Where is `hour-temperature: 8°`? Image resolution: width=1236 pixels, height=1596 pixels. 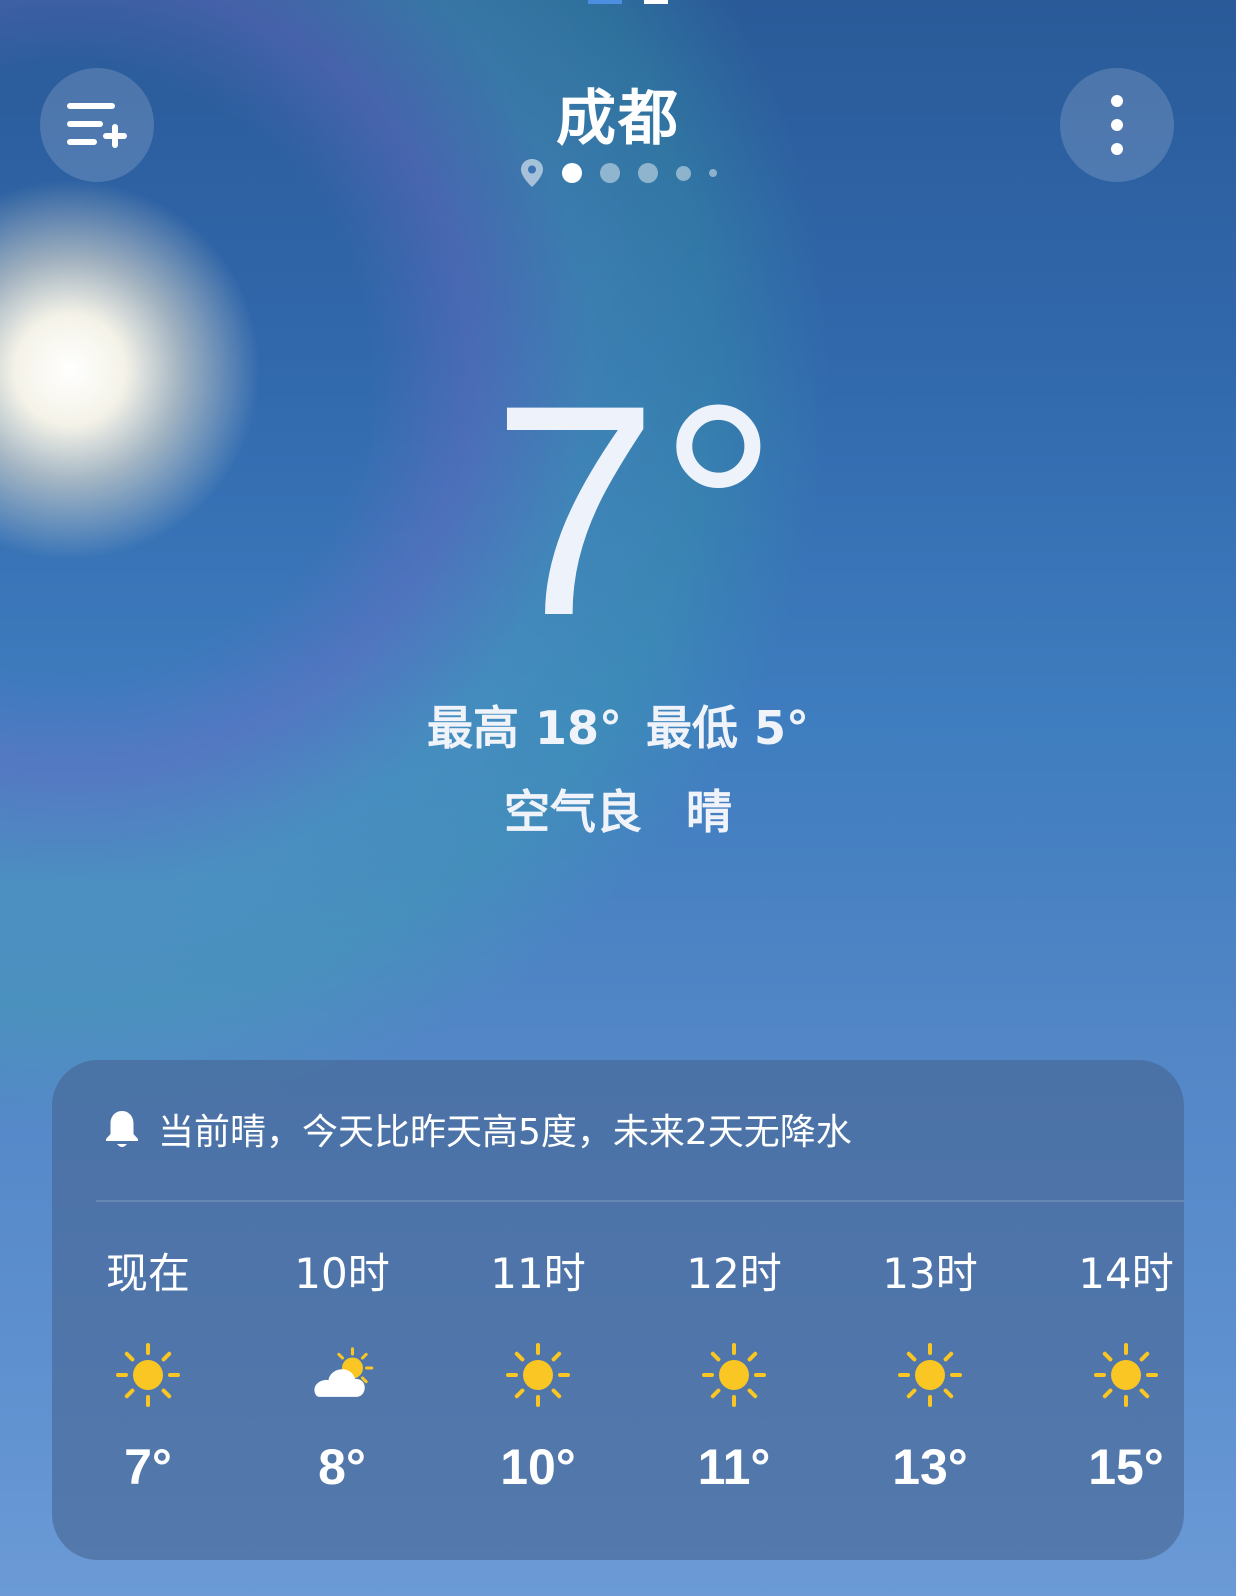
hour-temperature: 8° is located at coordinates (342, 1467).